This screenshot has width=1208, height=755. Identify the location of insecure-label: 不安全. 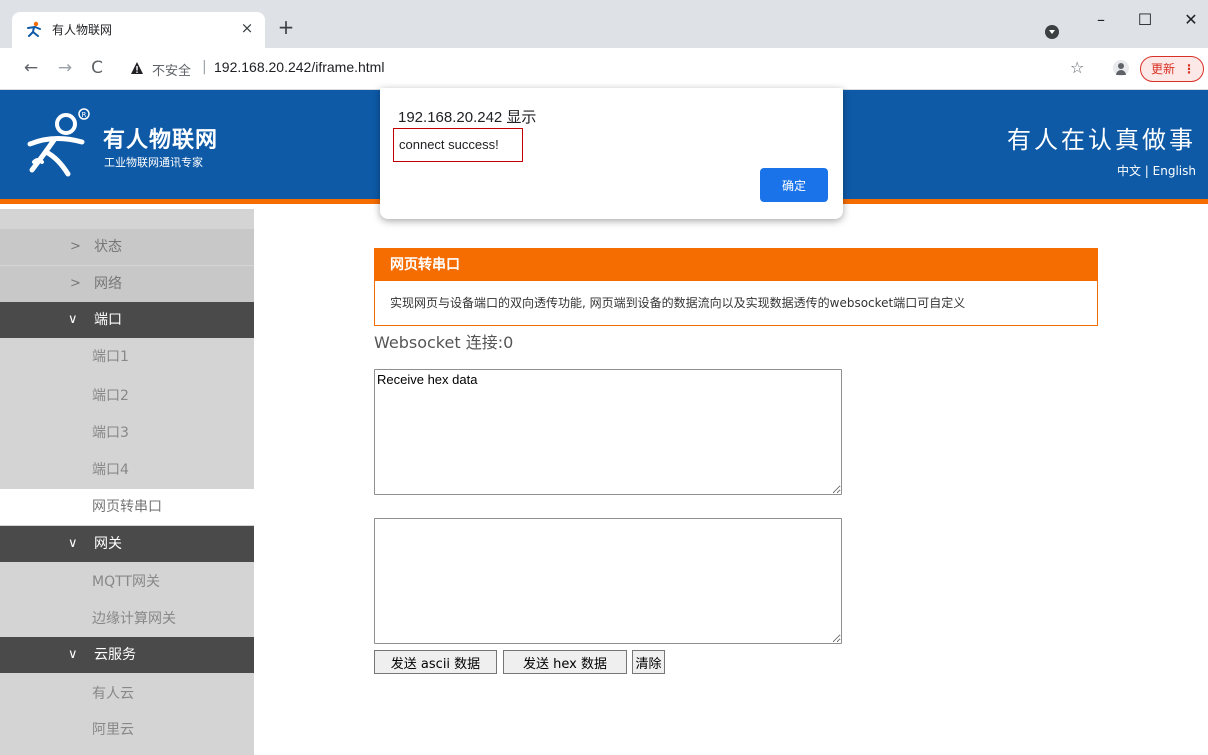
(171, 69).